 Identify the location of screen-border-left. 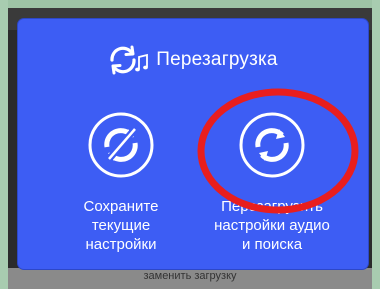
(4, 144).